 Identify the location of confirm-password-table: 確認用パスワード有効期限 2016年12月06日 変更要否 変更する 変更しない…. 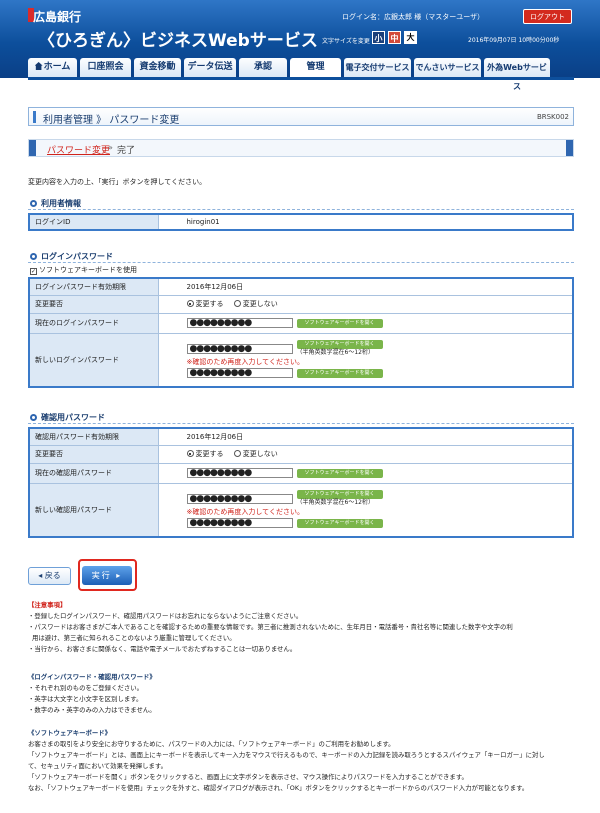
(301, 482).